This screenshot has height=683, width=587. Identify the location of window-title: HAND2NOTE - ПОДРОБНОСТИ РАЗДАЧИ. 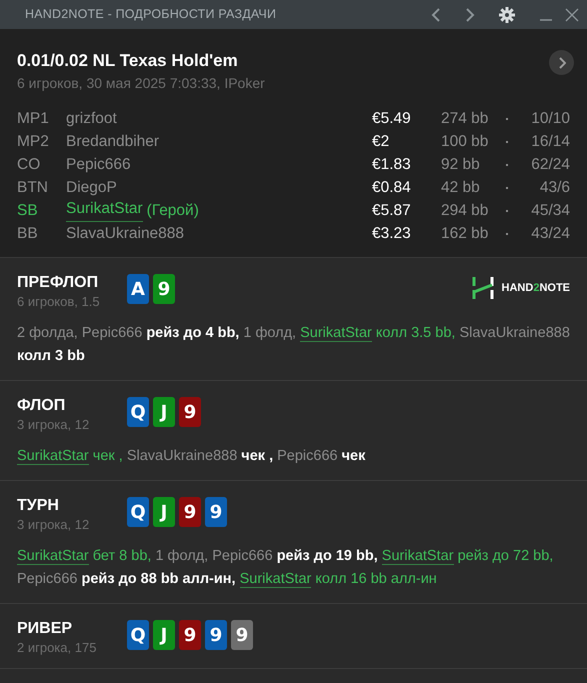
(151, 15).